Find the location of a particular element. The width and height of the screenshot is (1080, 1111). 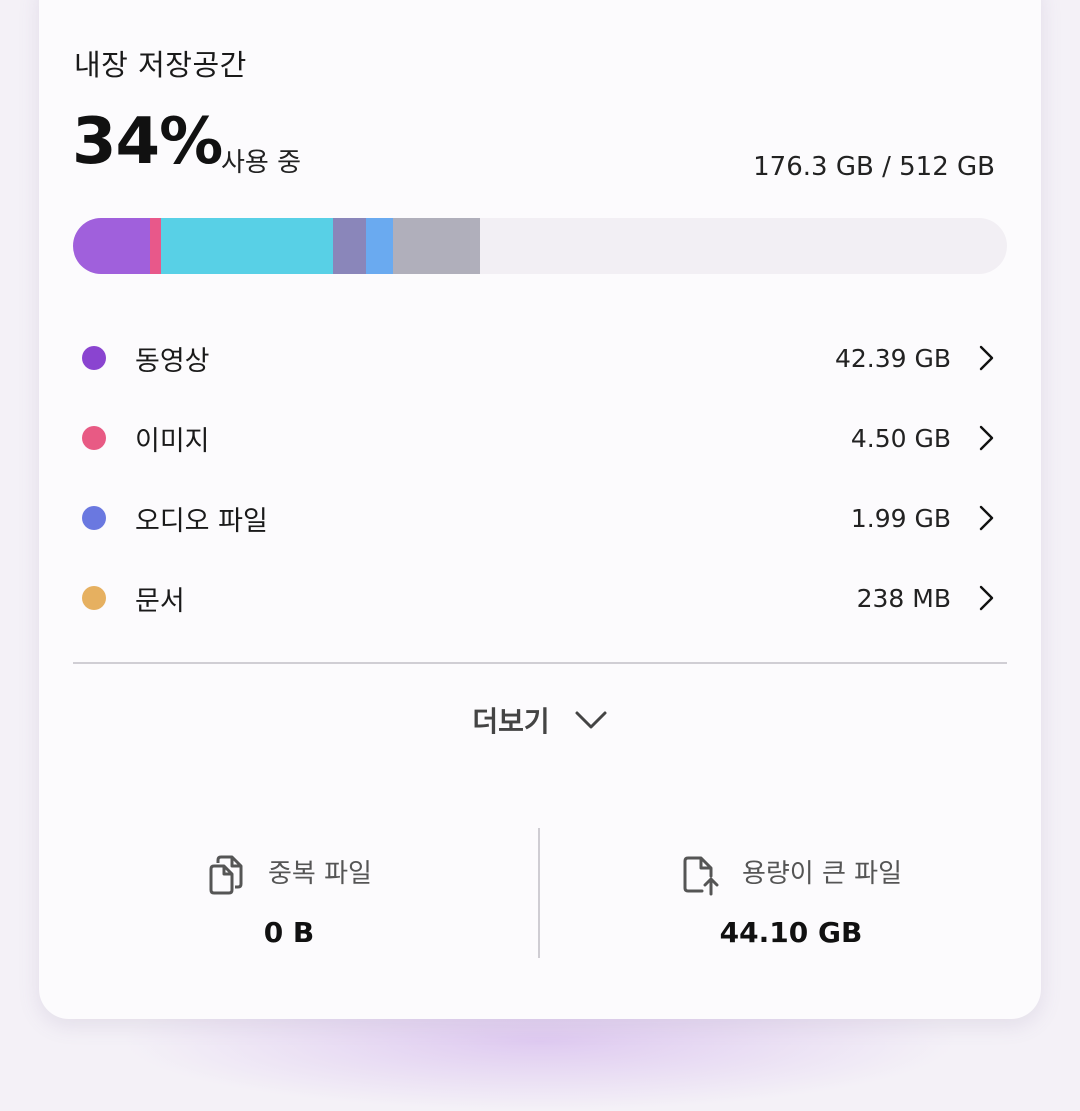

stats-separator is located at coordinates (539, 893).